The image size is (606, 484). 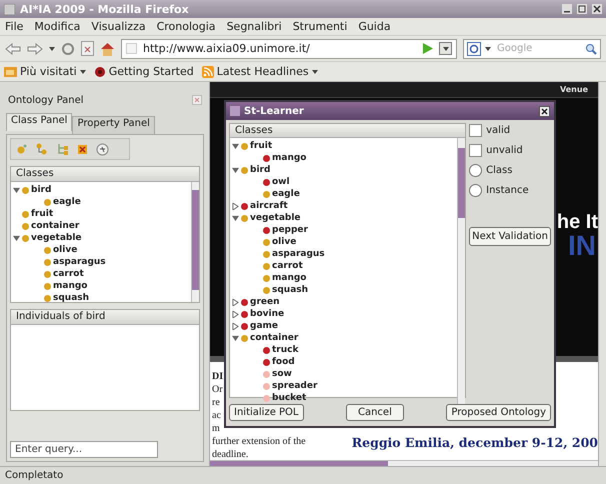 I want to click on tree-item: spreader, so click(x=295, y=386).